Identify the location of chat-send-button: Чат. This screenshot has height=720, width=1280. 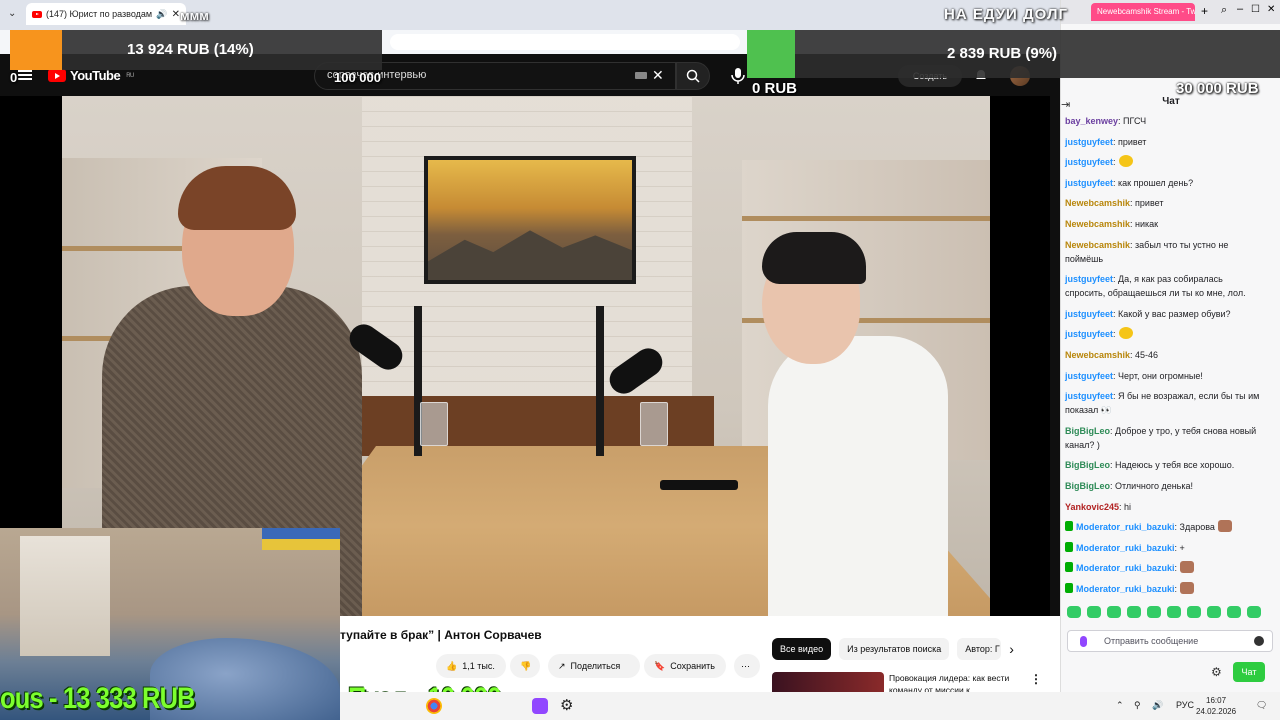
(1249, 672).